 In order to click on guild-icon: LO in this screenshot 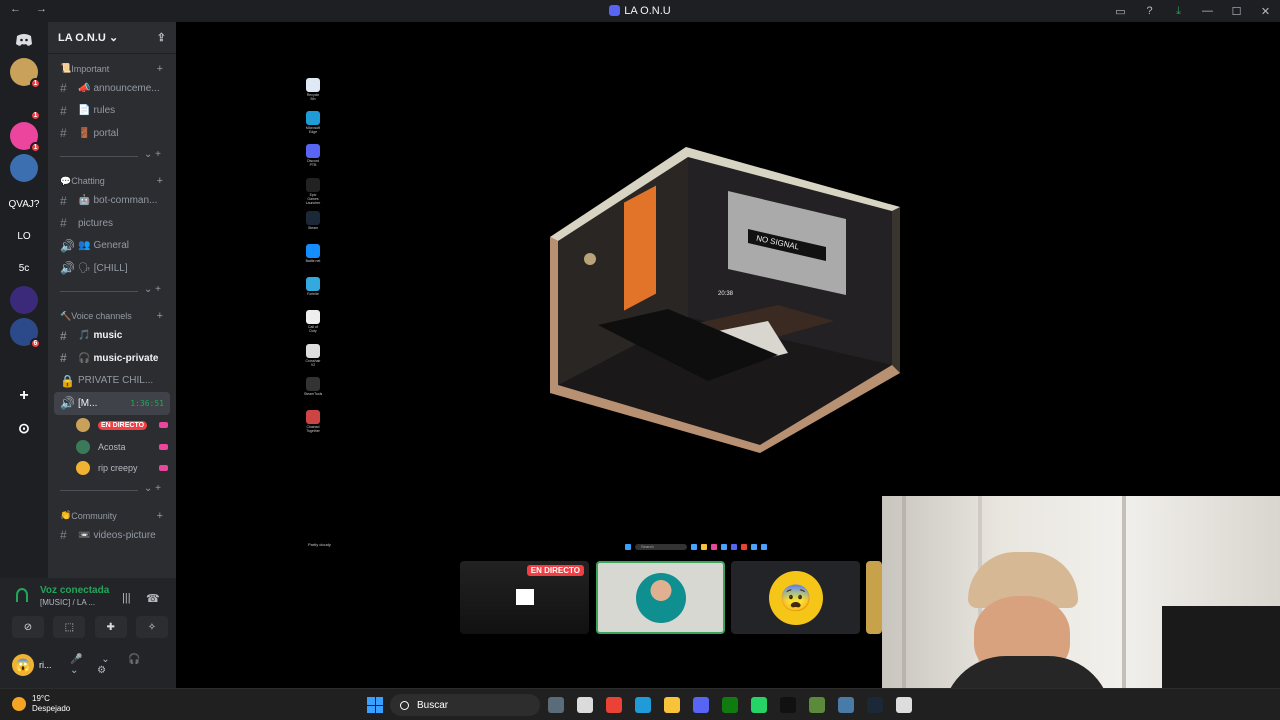, I will do `click(24, 236)`.